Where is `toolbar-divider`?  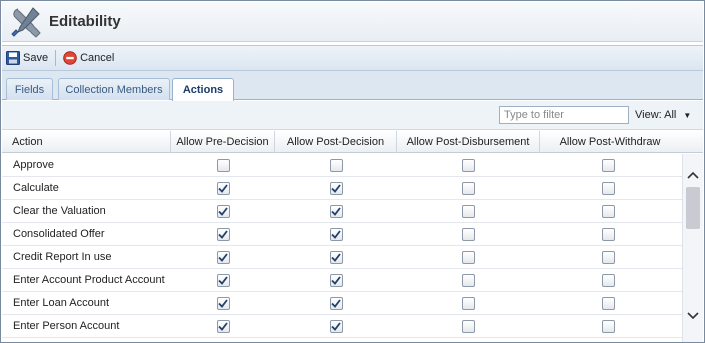 toolbar-divider is located at coordinates (56, 58).